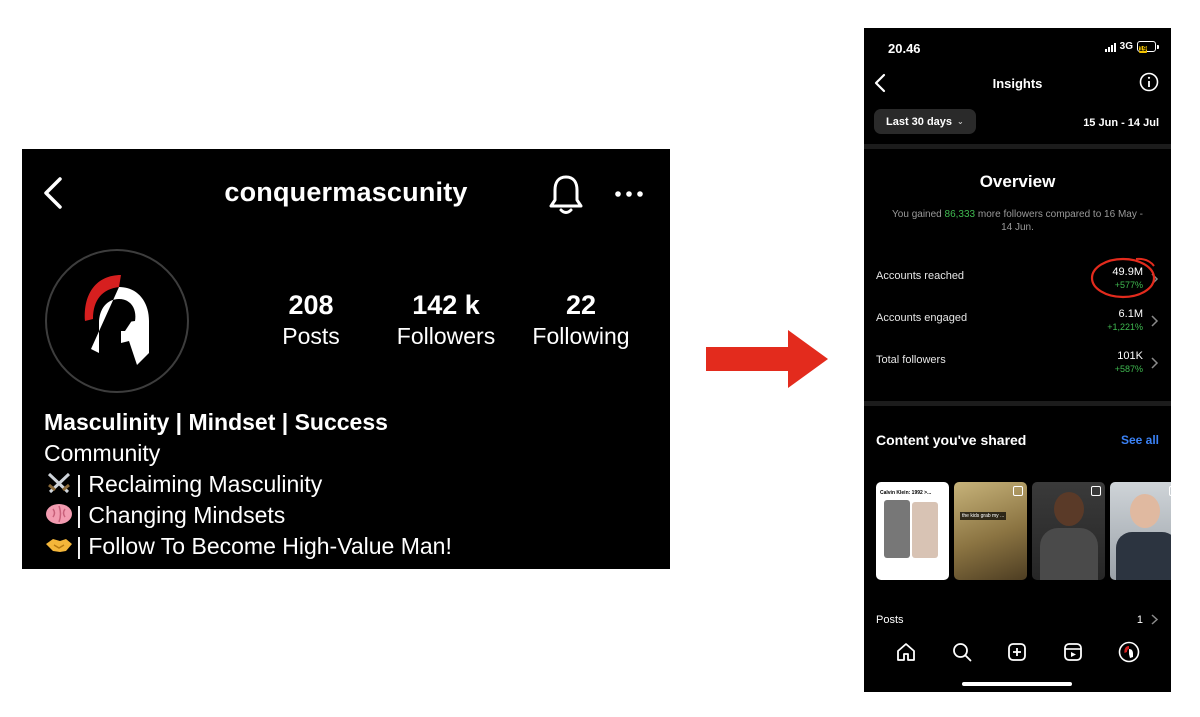 The image size is (1200, 717). What do you see at coordinates (59, 483) in the screenshot?
I see `crossed-swords-icon` at bounding box center [59, 483].